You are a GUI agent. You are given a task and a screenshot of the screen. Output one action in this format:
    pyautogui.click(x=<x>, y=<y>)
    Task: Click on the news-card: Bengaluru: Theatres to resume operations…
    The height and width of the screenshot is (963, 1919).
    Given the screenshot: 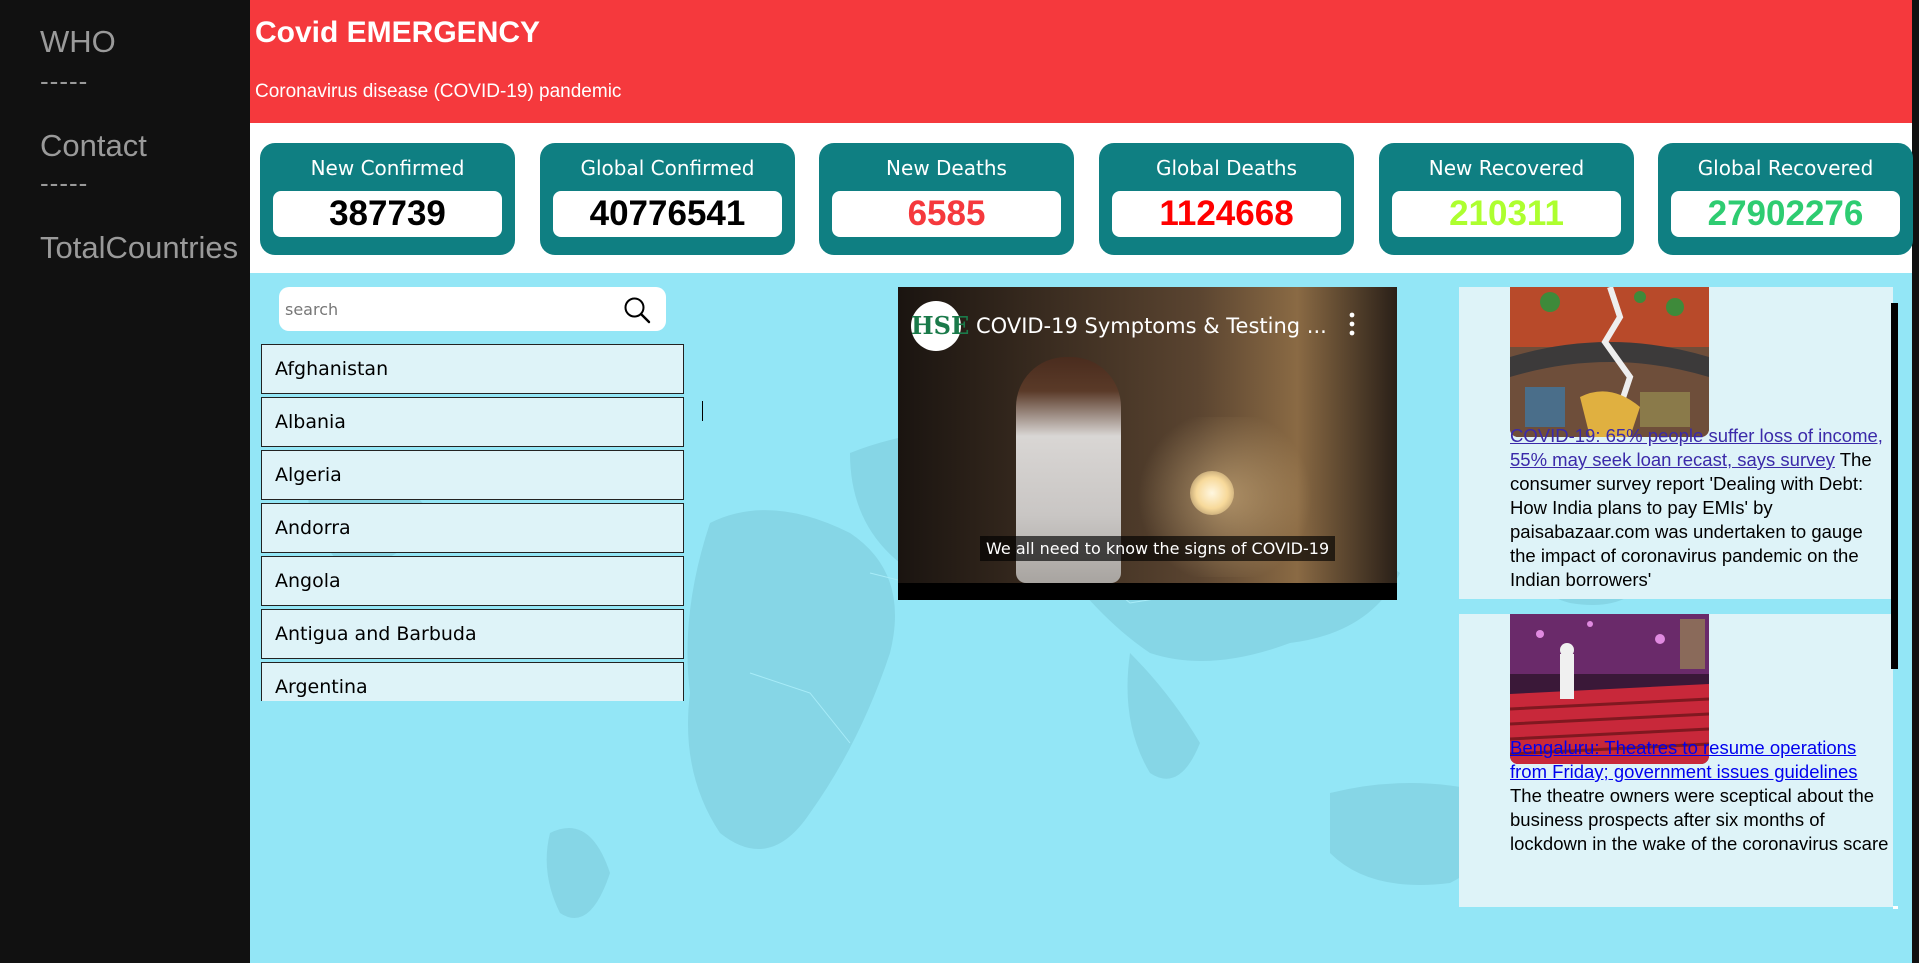 What is the action you would take?
    pyautogui.click(x=1676, y=760)
    